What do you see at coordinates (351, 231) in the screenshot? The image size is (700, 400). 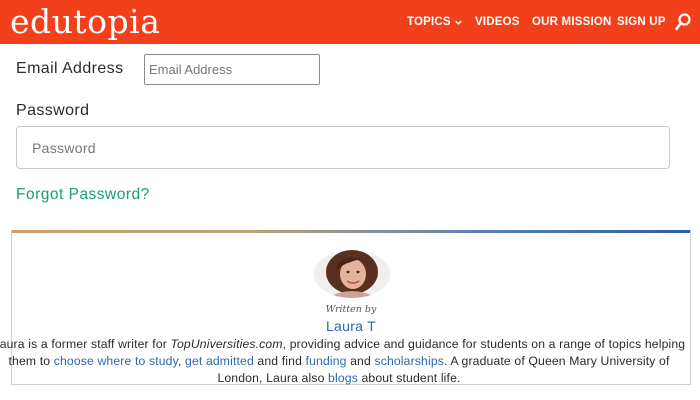 I see `card-top-divider` at bounding box center [351, 231].